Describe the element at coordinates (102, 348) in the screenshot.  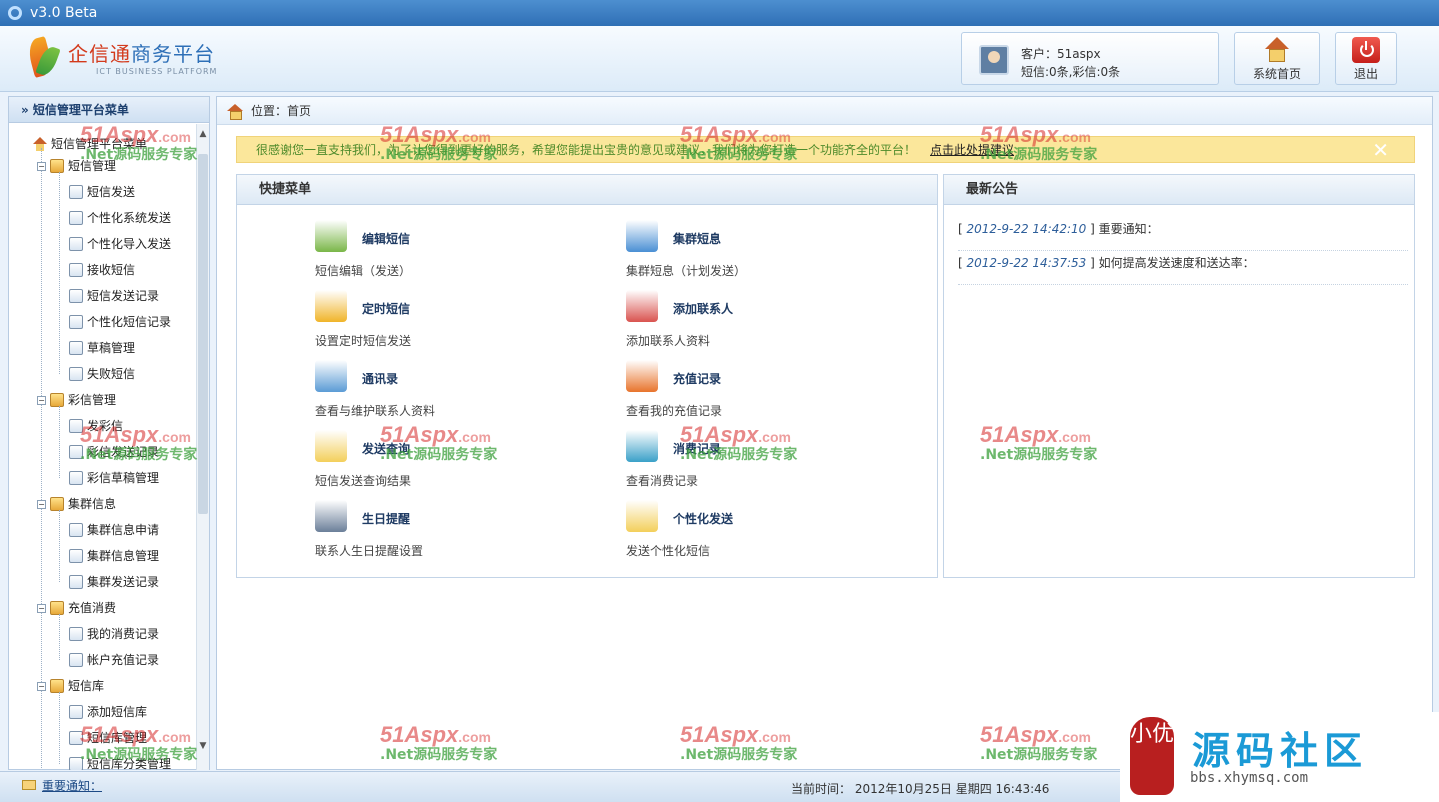
I see `sidebar-item: 草稿管理` at that location.